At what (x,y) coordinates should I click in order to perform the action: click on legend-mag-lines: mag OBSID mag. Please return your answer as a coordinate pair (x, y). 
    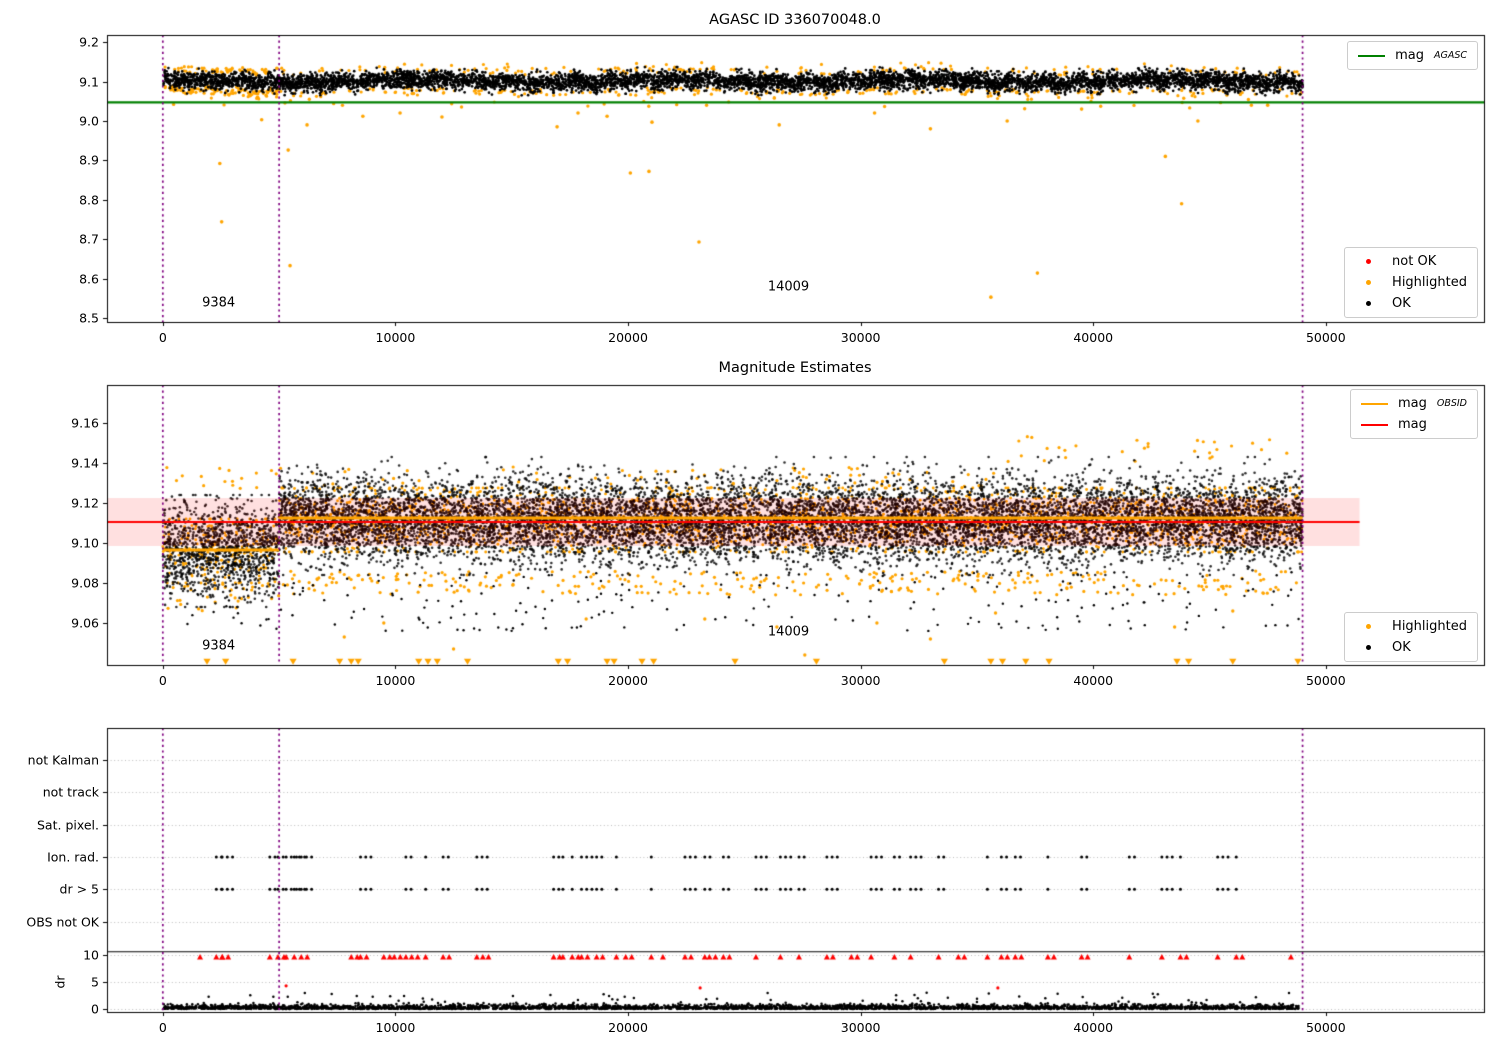
    Looking at the image, I should click on (1413, 414).